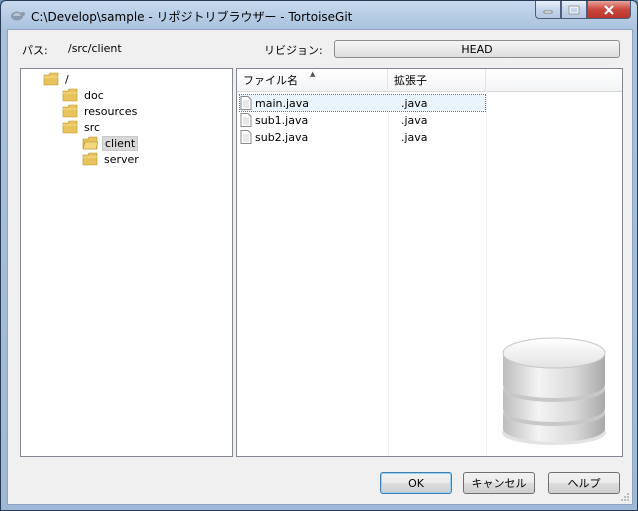 The image size is (638, 511). What do you see at coordinates (499, 483) in the screenshot?
I see `cancel-button: キャンセル` at bounding box center [499, 483].